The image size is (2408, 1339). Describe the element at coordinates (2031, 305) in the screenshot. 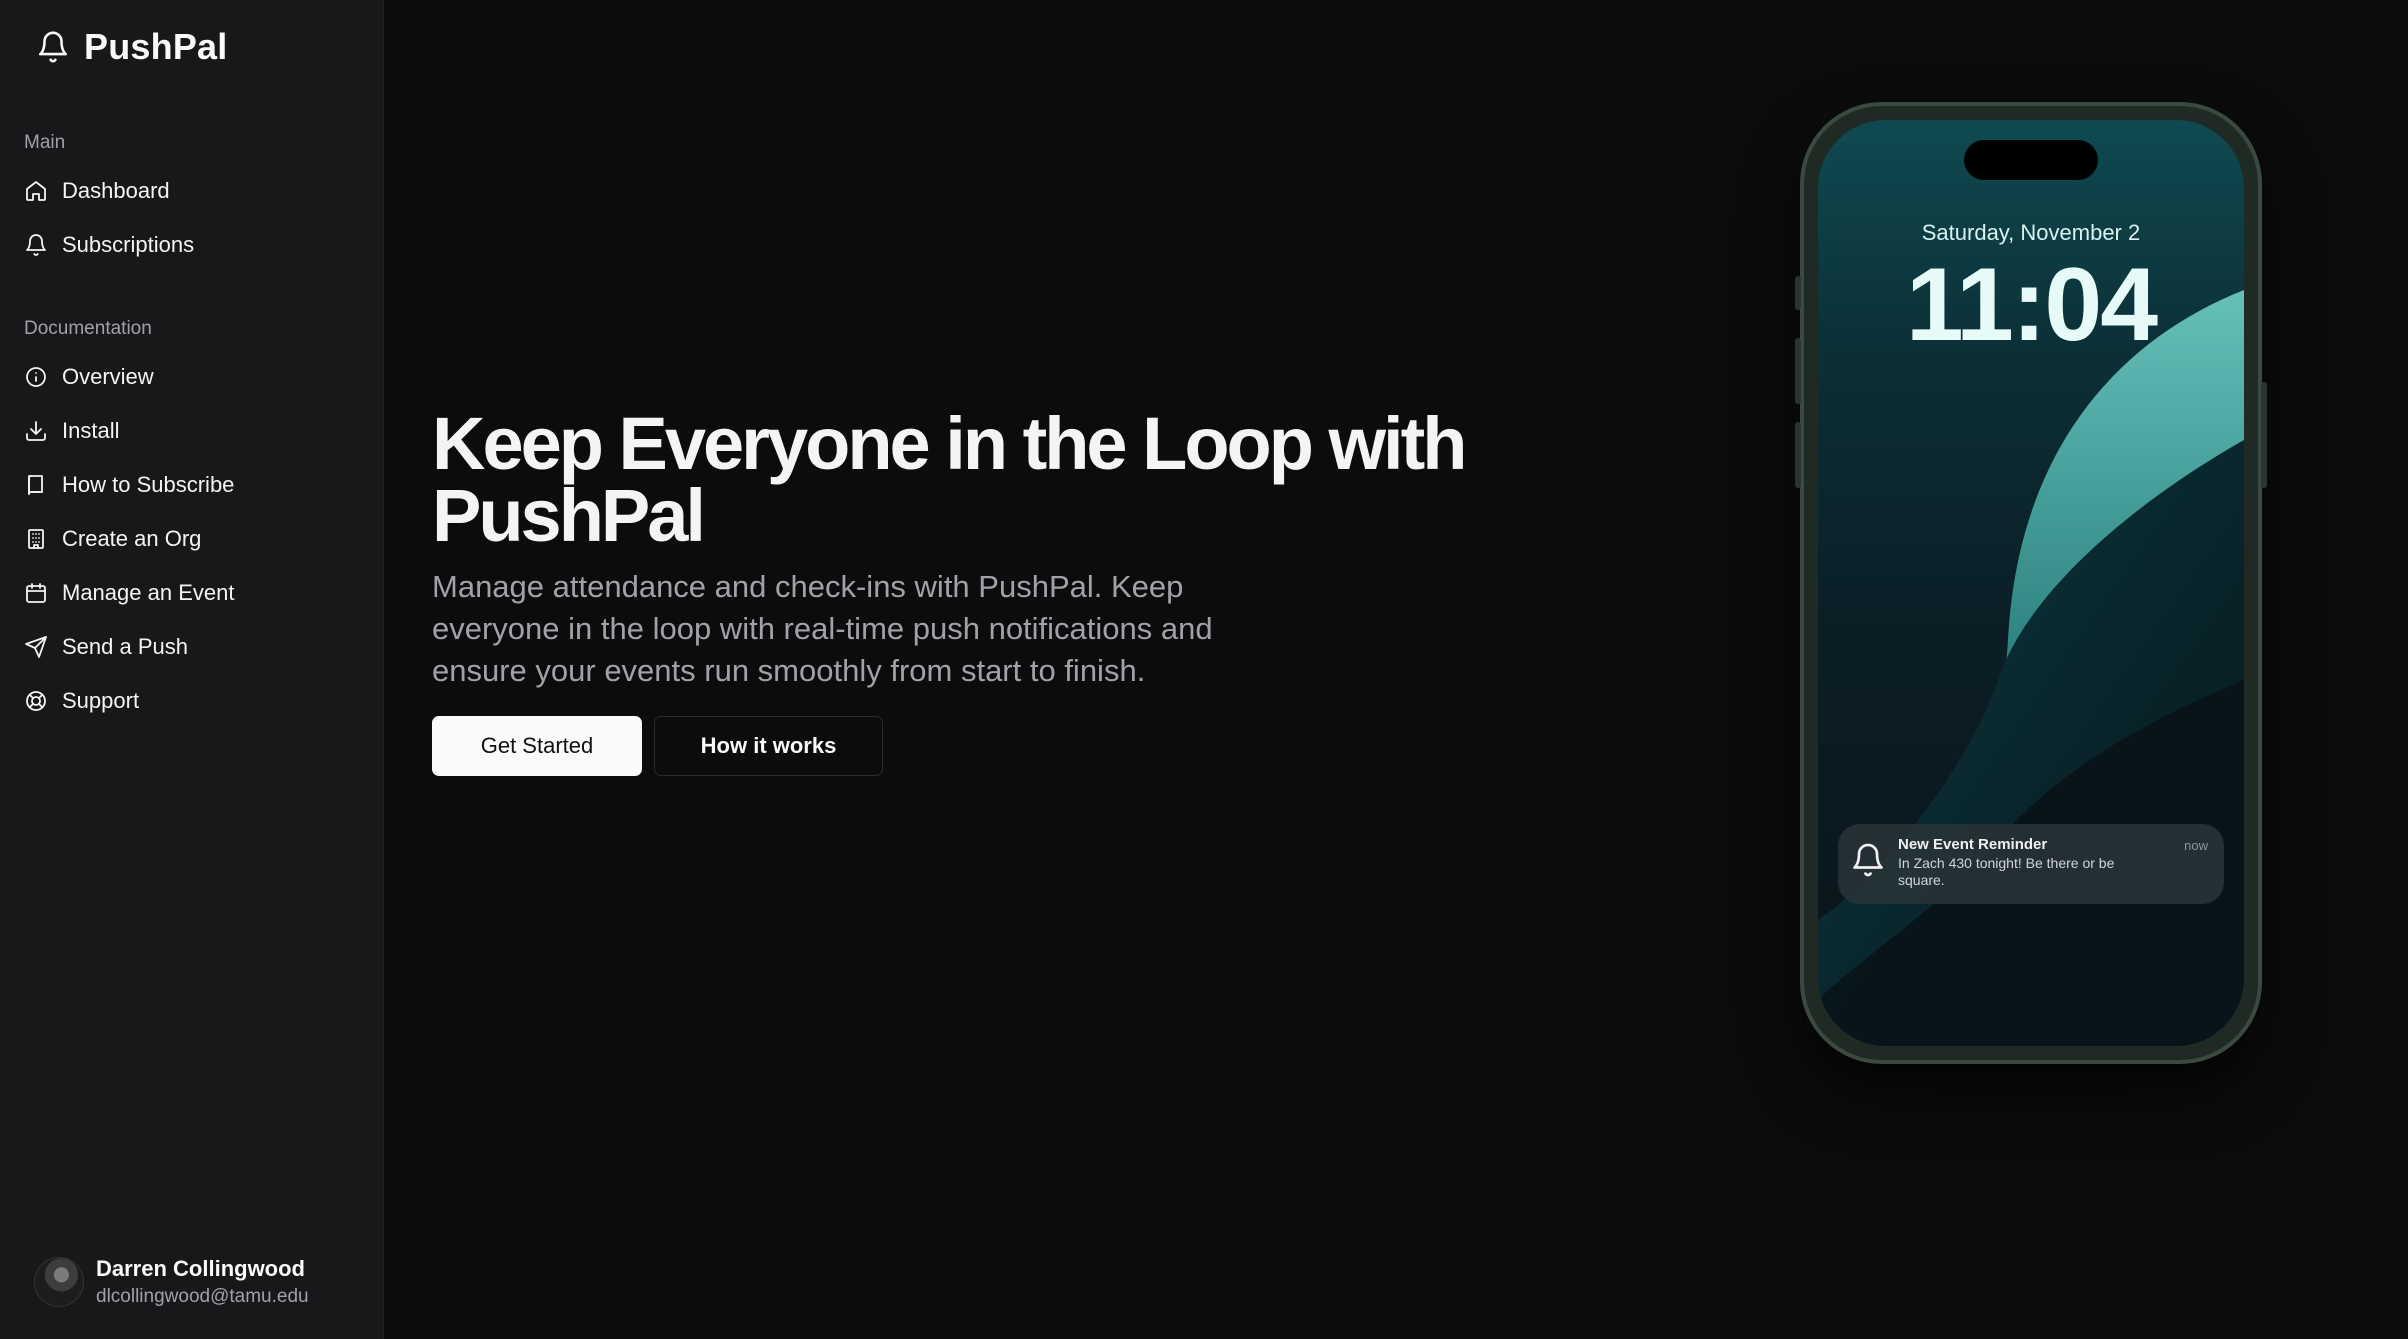

I see `lock-screen-time: 11:04` at that location.